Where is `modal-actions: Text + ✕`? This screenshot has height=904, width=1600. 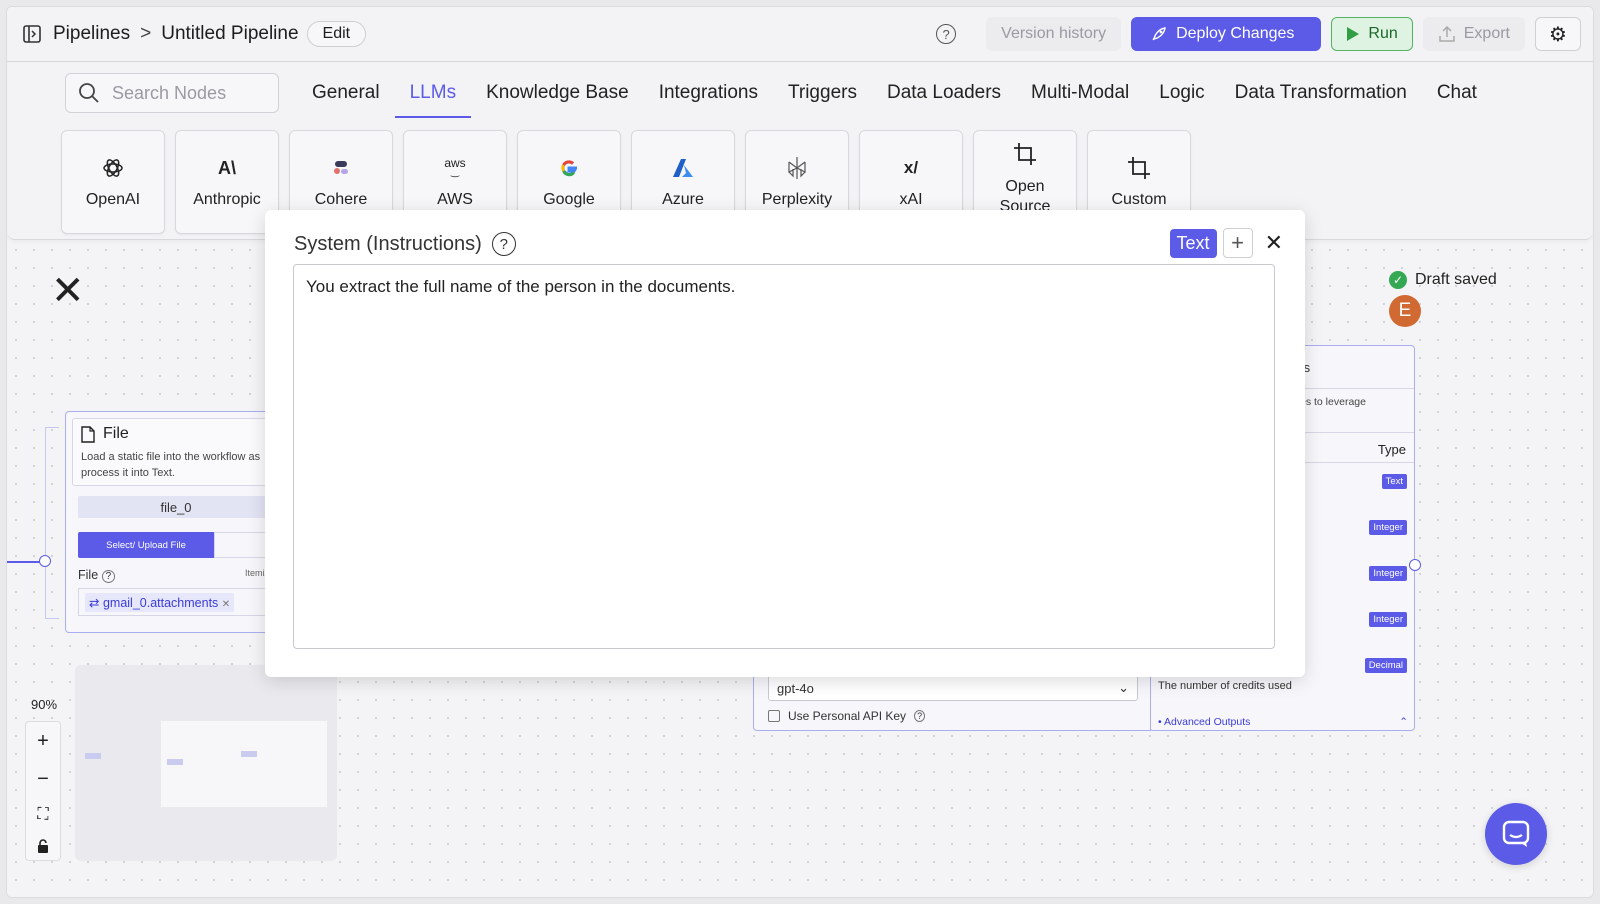
modal-actions: Text + ✕ is located at coordinates (1226, 243).